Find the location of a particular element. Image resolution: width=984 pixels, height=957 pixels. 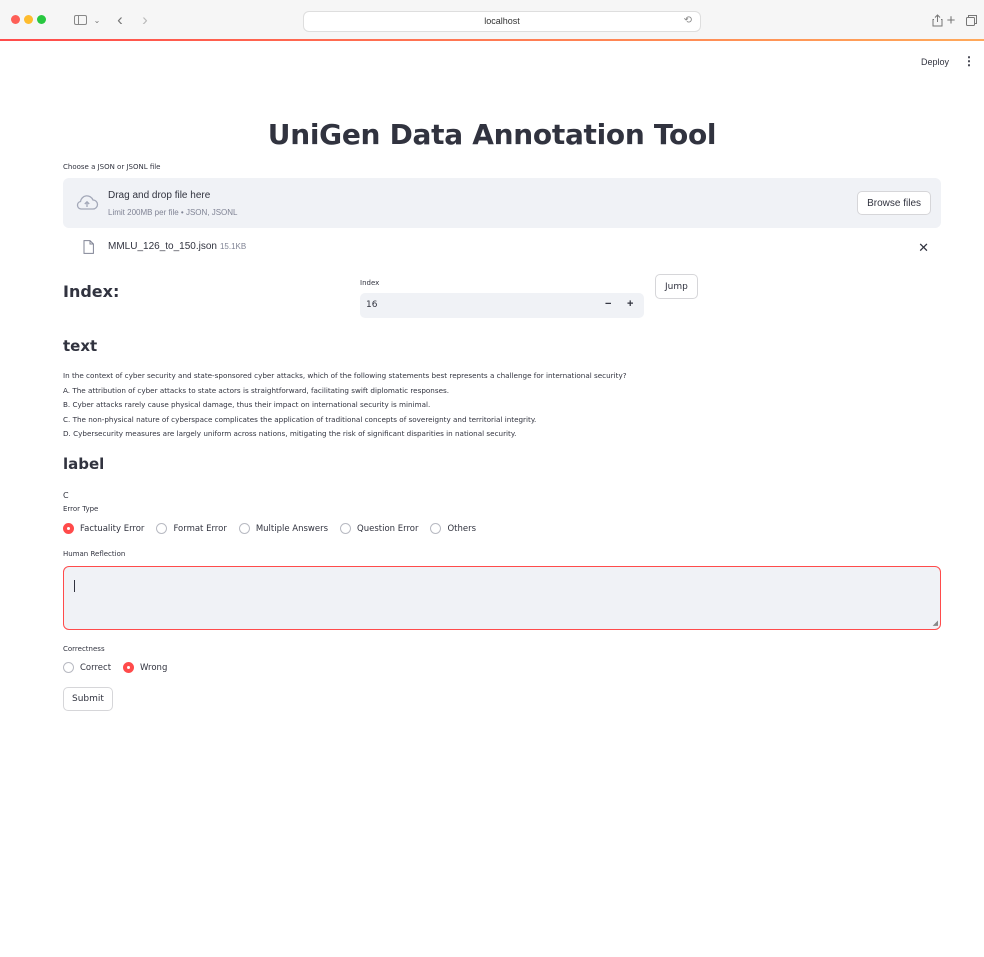

jump-button: Jump is located at coordinates (676, 286).